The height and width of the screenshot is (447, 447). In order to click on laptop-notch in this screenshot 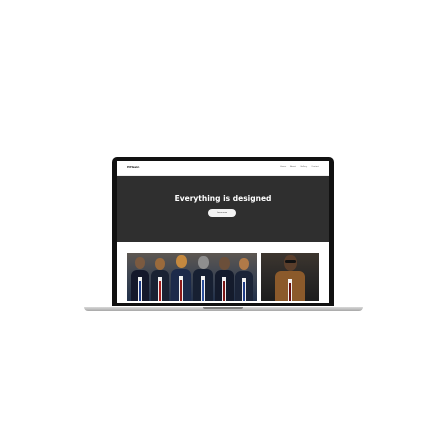, I will do `click(223, 308)`.